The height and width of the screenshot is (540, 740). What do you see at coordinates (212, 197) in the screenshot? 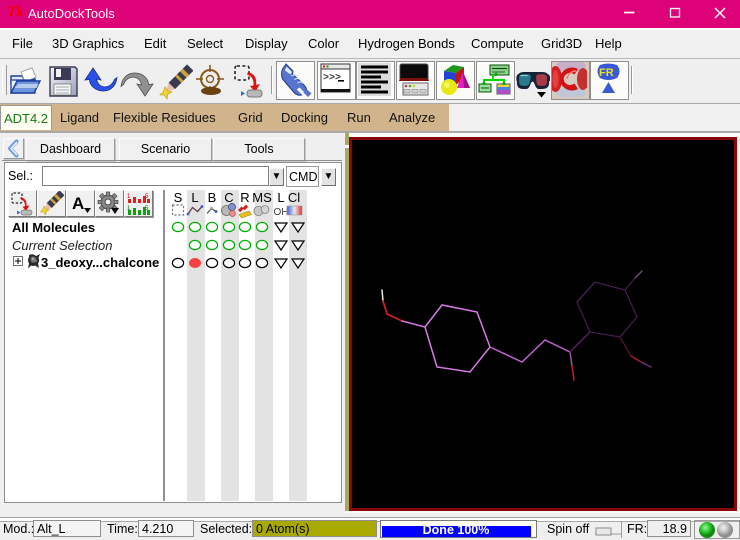
I see `svg-text: B` at bounding box center [212, 197].